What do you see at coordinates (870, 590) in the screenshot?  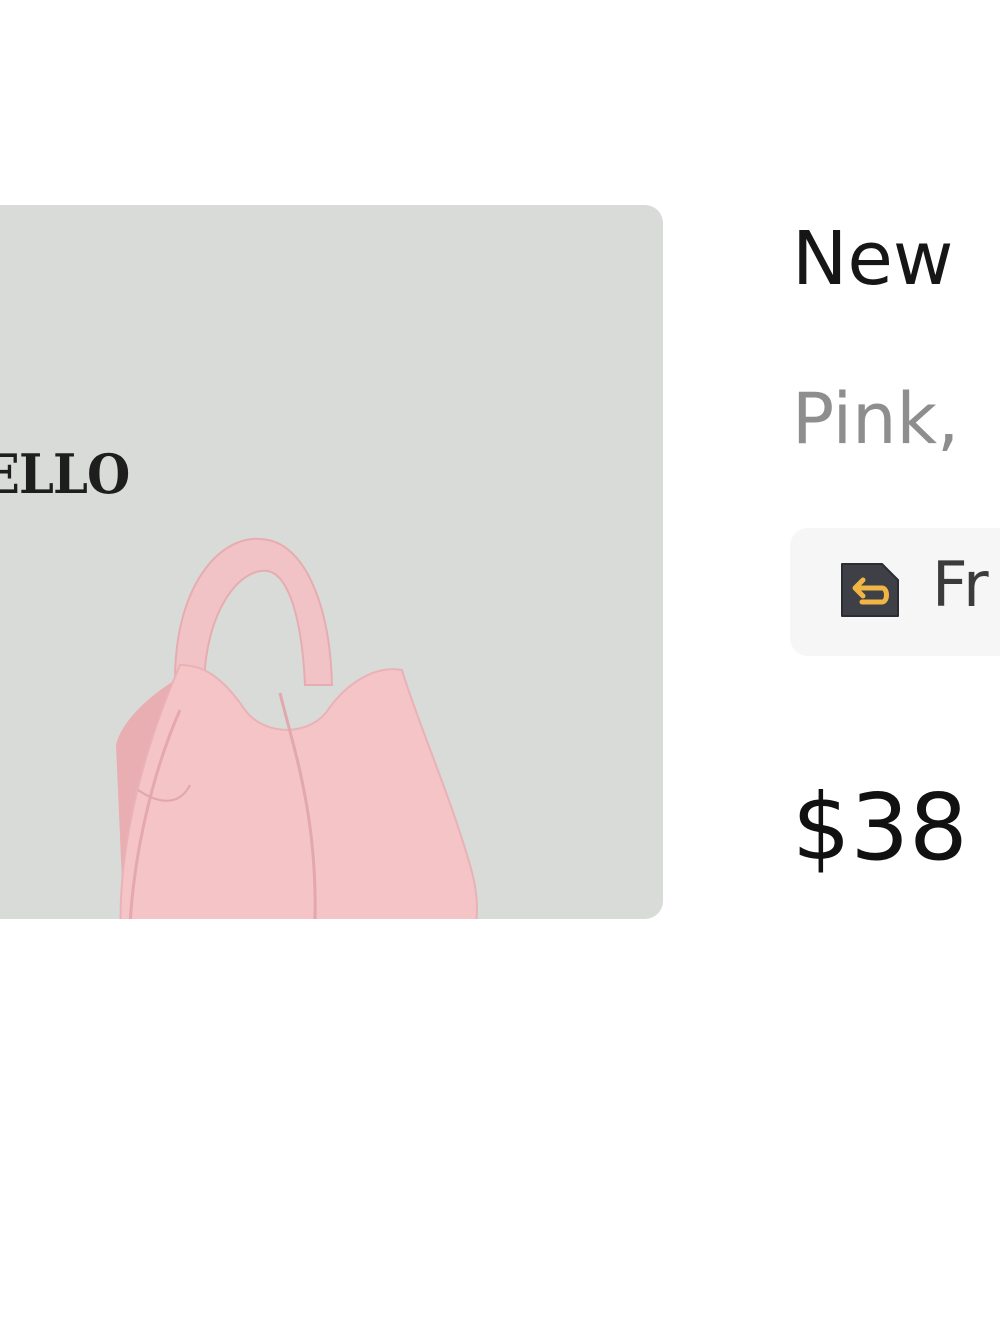 I see `return-arrow-icon` at bounding box center [870, 590].